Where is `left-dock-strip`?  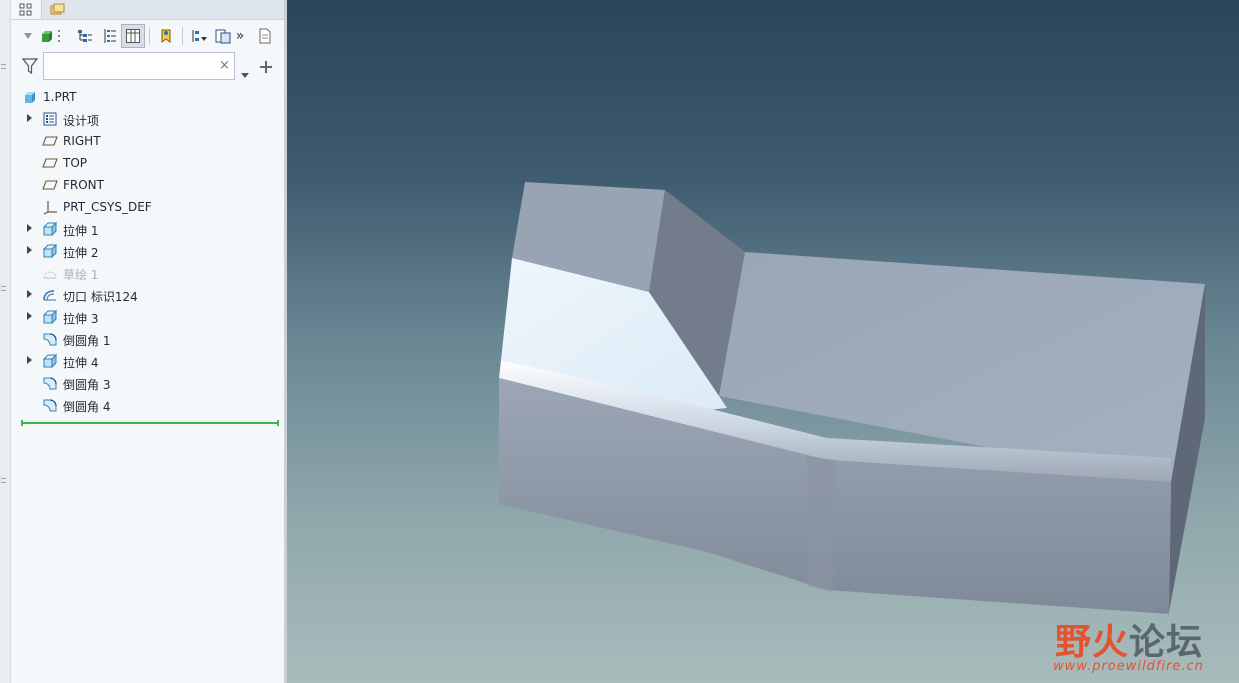 left-dock-strip is located at coordinates (5, 341).